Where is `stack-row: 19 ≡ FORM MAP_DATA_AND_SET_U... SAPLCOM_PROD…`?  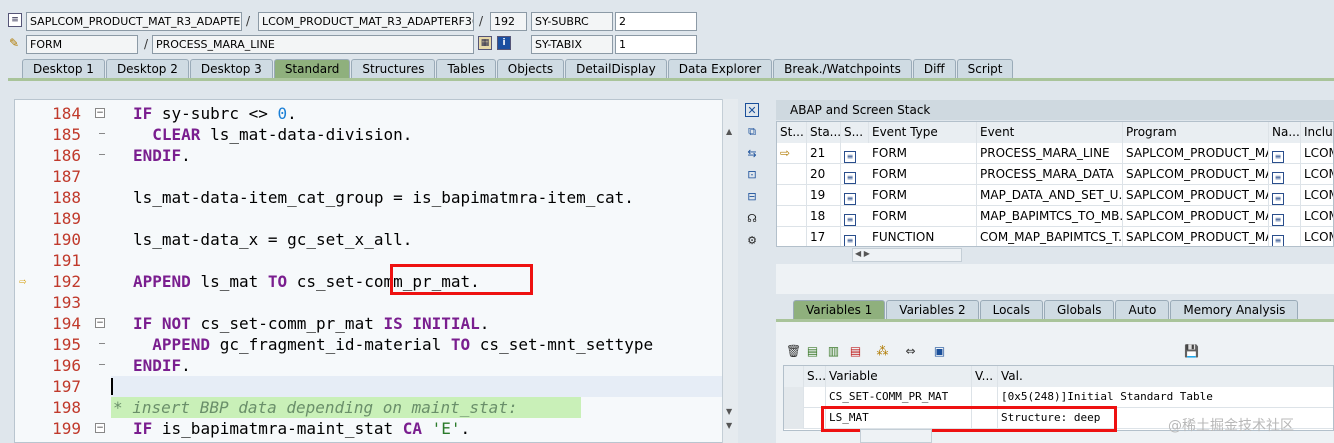
stack-row: 19 ≡ FORM MAP_DATA_AND_SET_U... SAPLCOM_PROD… is located at coordinates (1055, 195).